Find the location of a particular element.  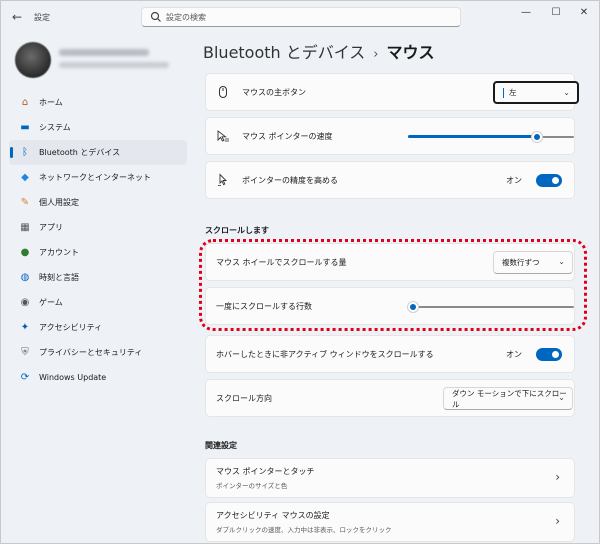

focus-caret is located at coordinates (503, 92).